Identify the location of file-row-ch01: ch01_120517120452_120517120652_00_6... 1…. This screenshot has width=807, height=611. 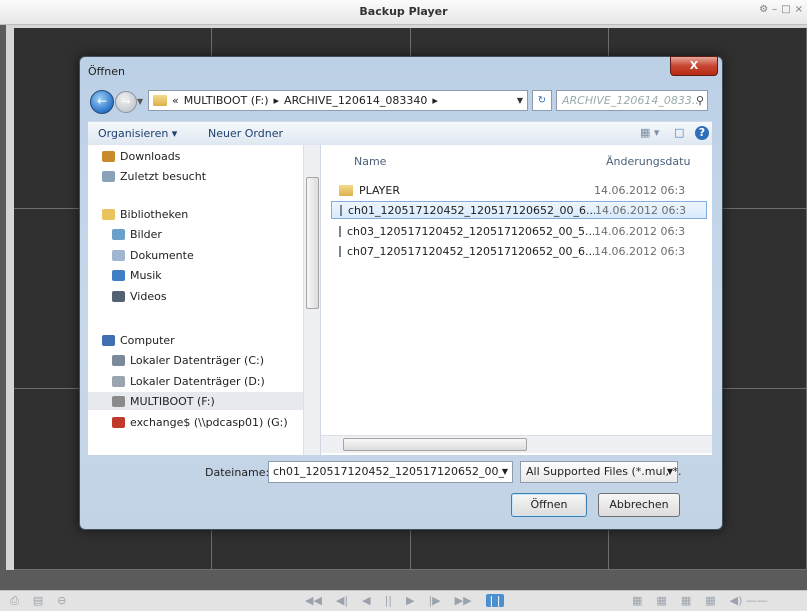
(519, 210).